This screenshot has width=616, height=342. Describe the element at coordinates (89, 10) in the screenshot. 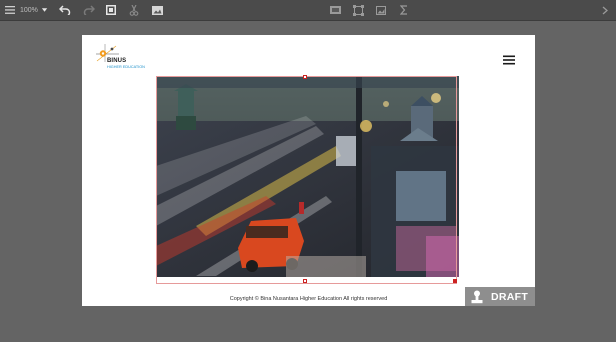

I see `redo-icon` at that location.